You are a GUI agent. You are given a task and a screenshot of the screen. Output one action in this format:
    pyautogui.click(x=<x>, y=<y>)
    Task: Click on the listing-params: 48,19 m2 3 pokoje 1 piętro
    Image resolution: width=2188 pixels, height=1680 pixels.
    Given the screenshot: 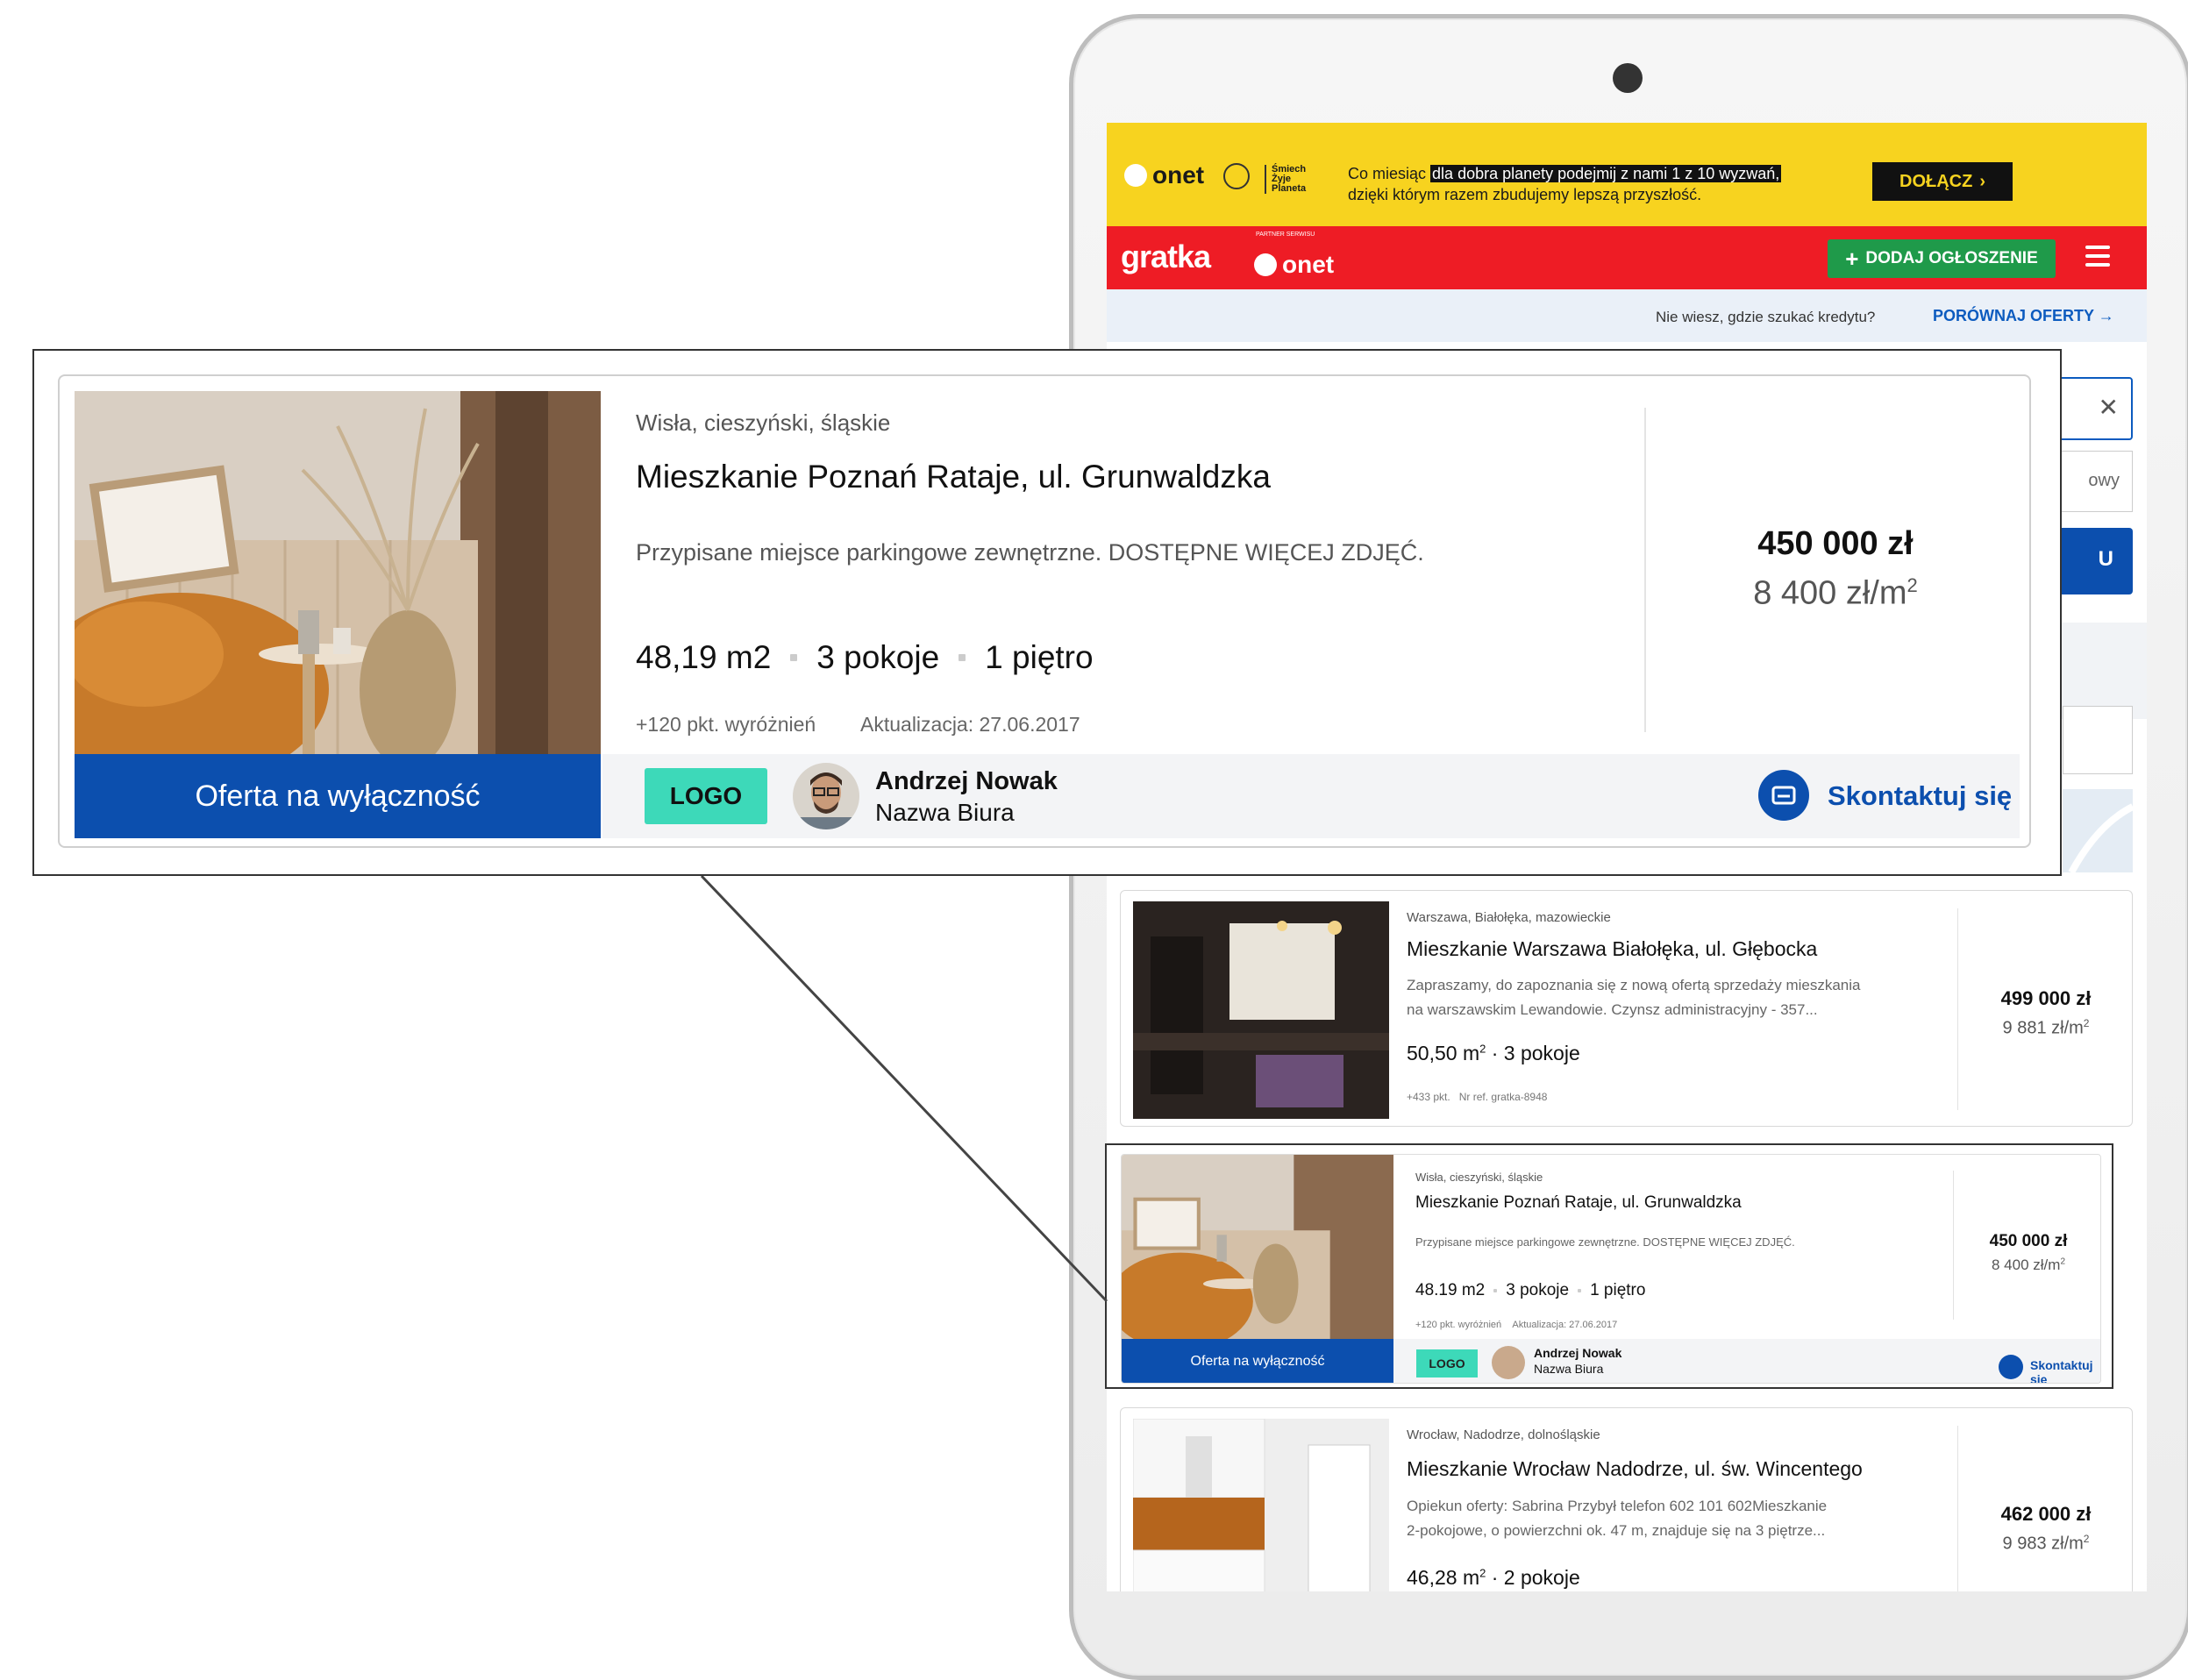 What is the action you would take?
    pyautogui.click(x=865, y=657)
    